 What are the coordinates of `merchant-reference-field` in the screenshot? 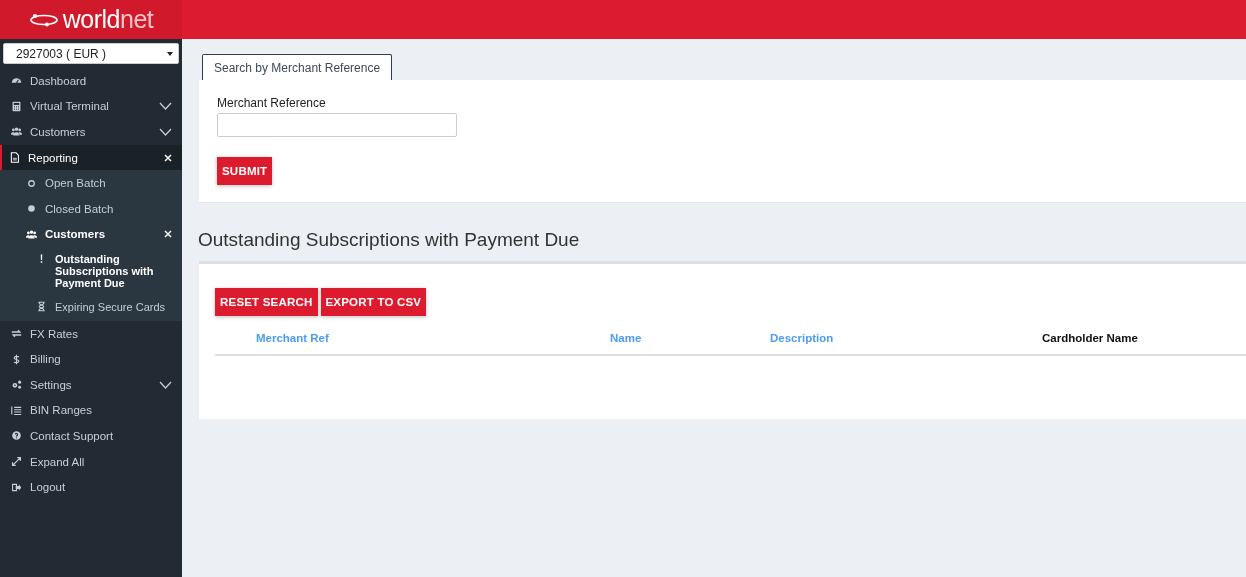 It's located at (337, 125).